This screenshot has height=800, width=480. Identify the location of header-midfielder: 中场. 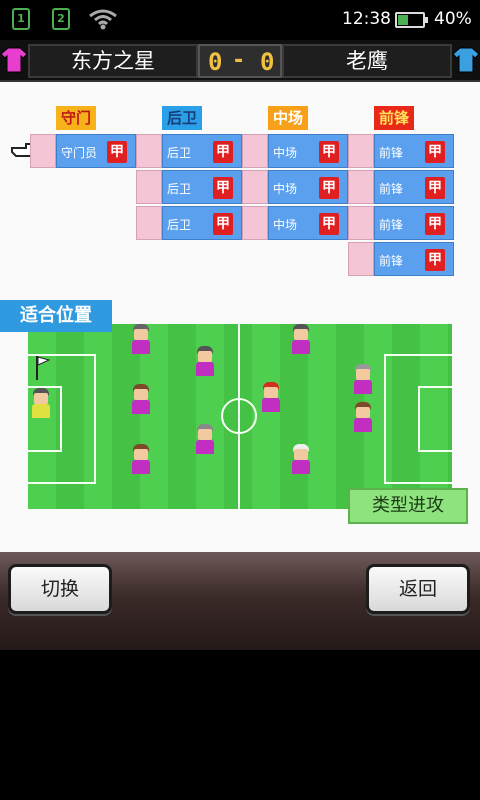
(288, 118).